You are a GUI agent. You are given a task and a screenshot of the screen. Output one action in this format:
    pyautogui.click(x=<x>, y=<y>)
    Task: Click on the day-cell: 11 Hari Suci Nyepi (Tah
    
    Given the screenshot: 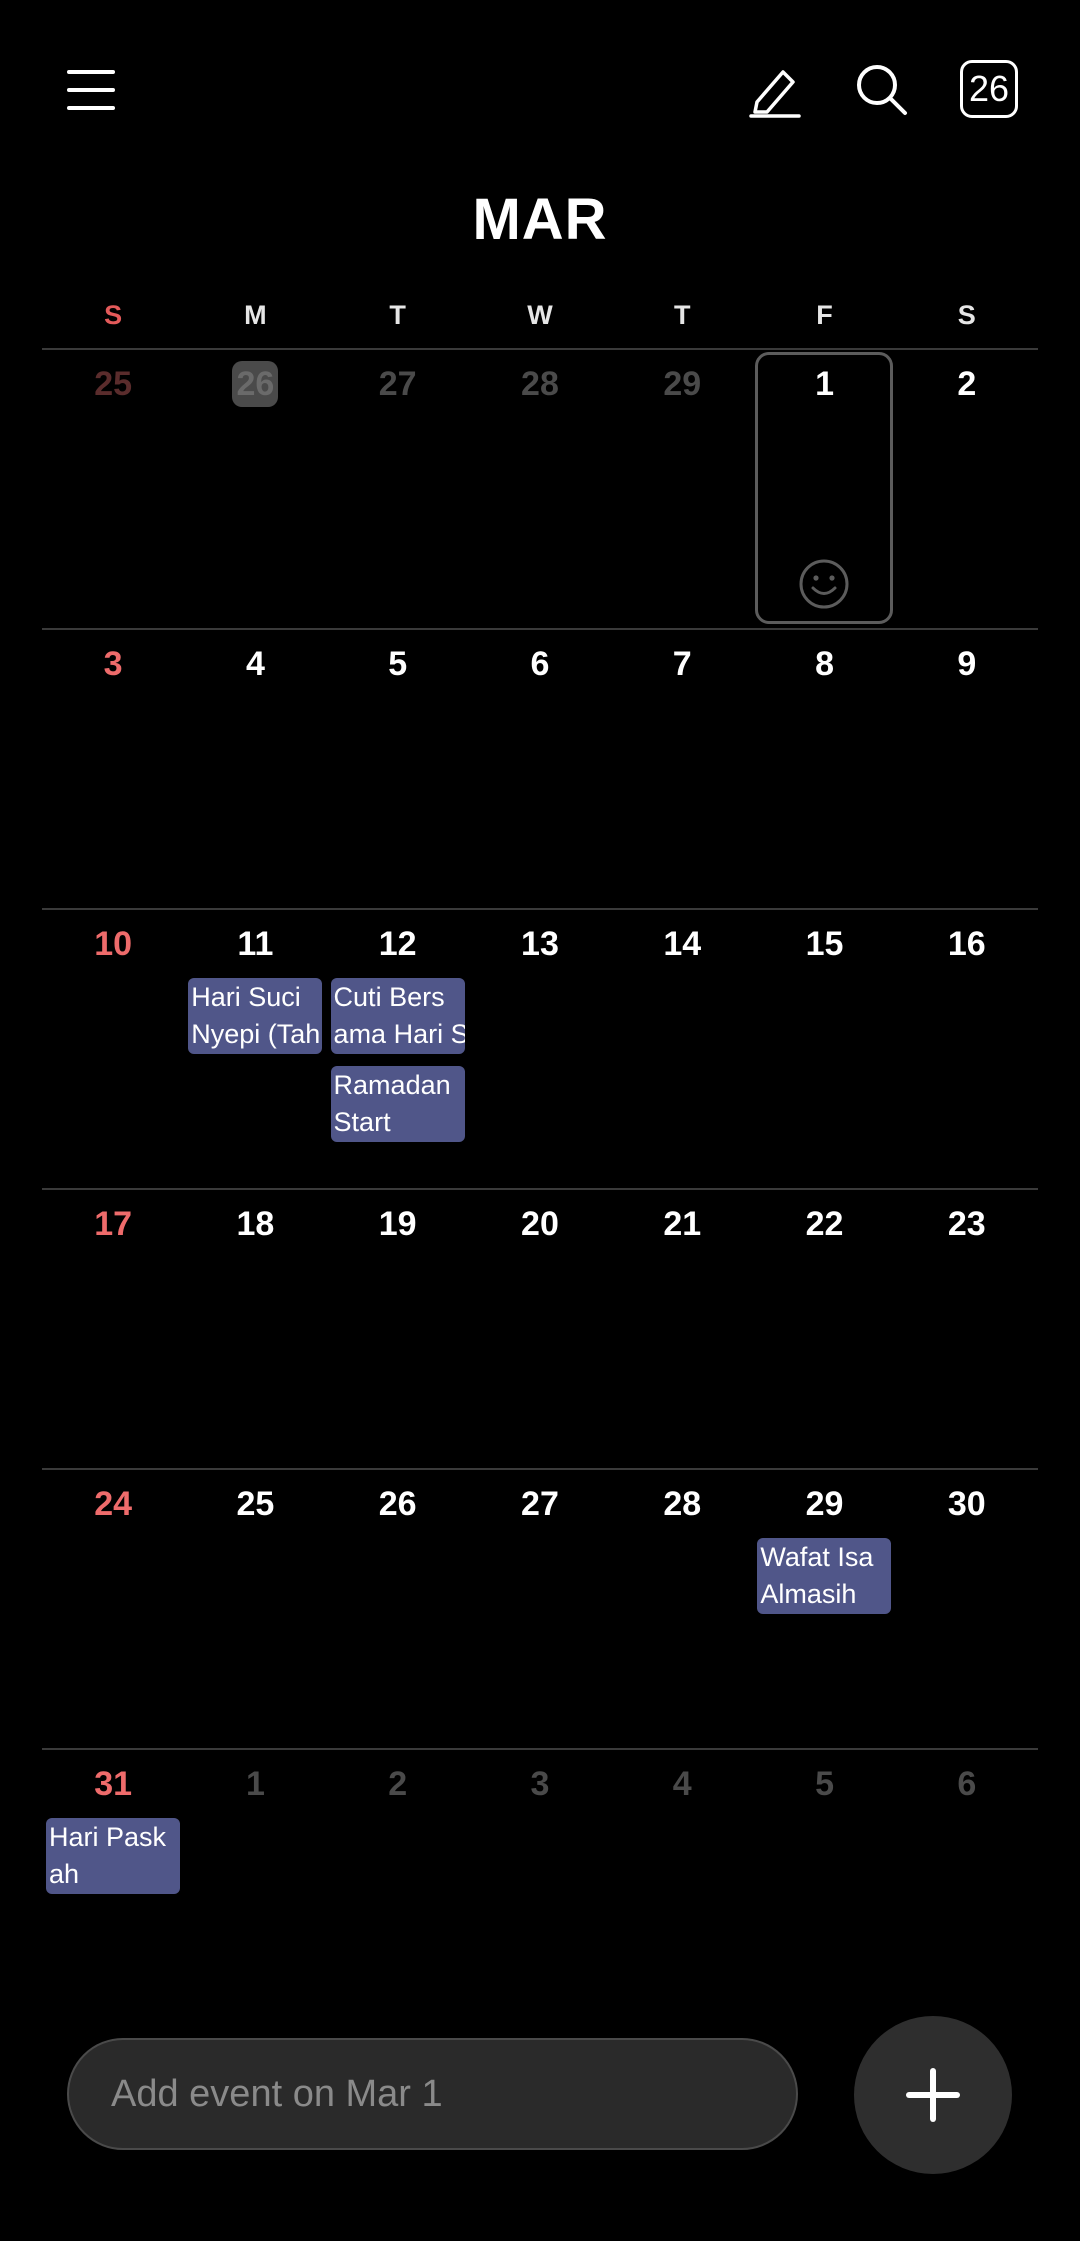 What is the action you would take?
    pyautogui.click(x=255, y=1049)
    